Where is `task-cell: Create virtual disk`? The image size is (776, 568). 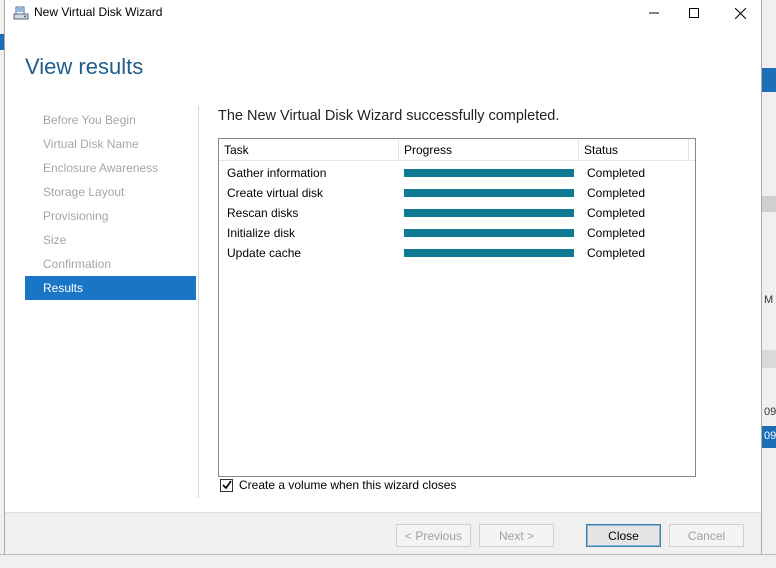
task-cell: Create virtual disk is located at coordinates (275, 193).